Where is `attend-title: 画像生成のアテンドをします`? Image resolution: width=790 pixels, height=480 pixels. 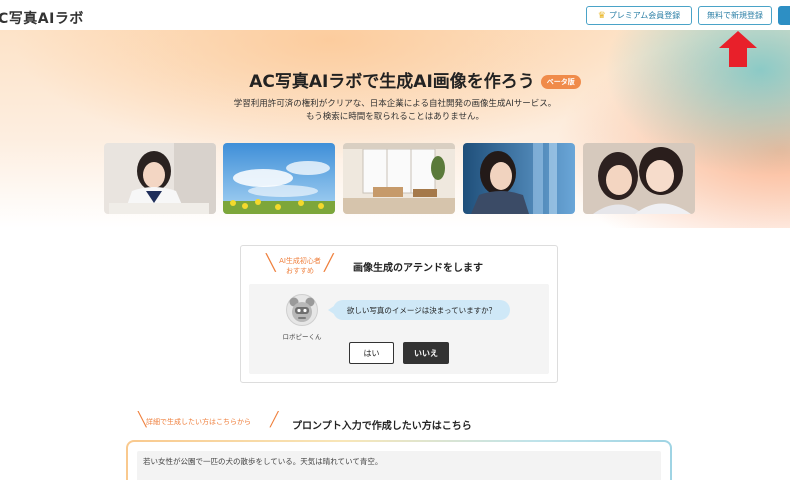
attend-title: 画像生成のアテンドをします is located at coordinates (418, 268).